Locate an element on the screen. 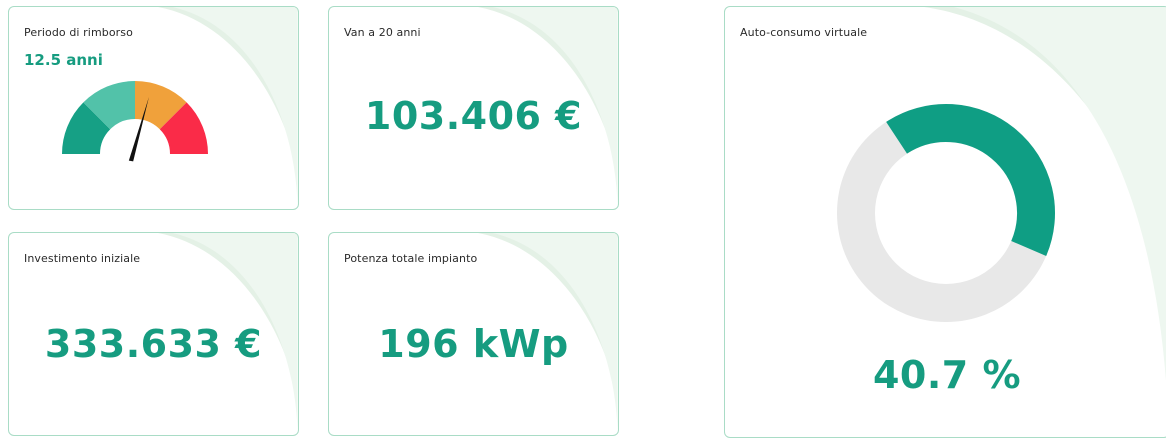 The width and height of the screenshot is (1166, 438). payback-card: Periodo di rimborso 12.5 anni is located at coordinates (153, 108).